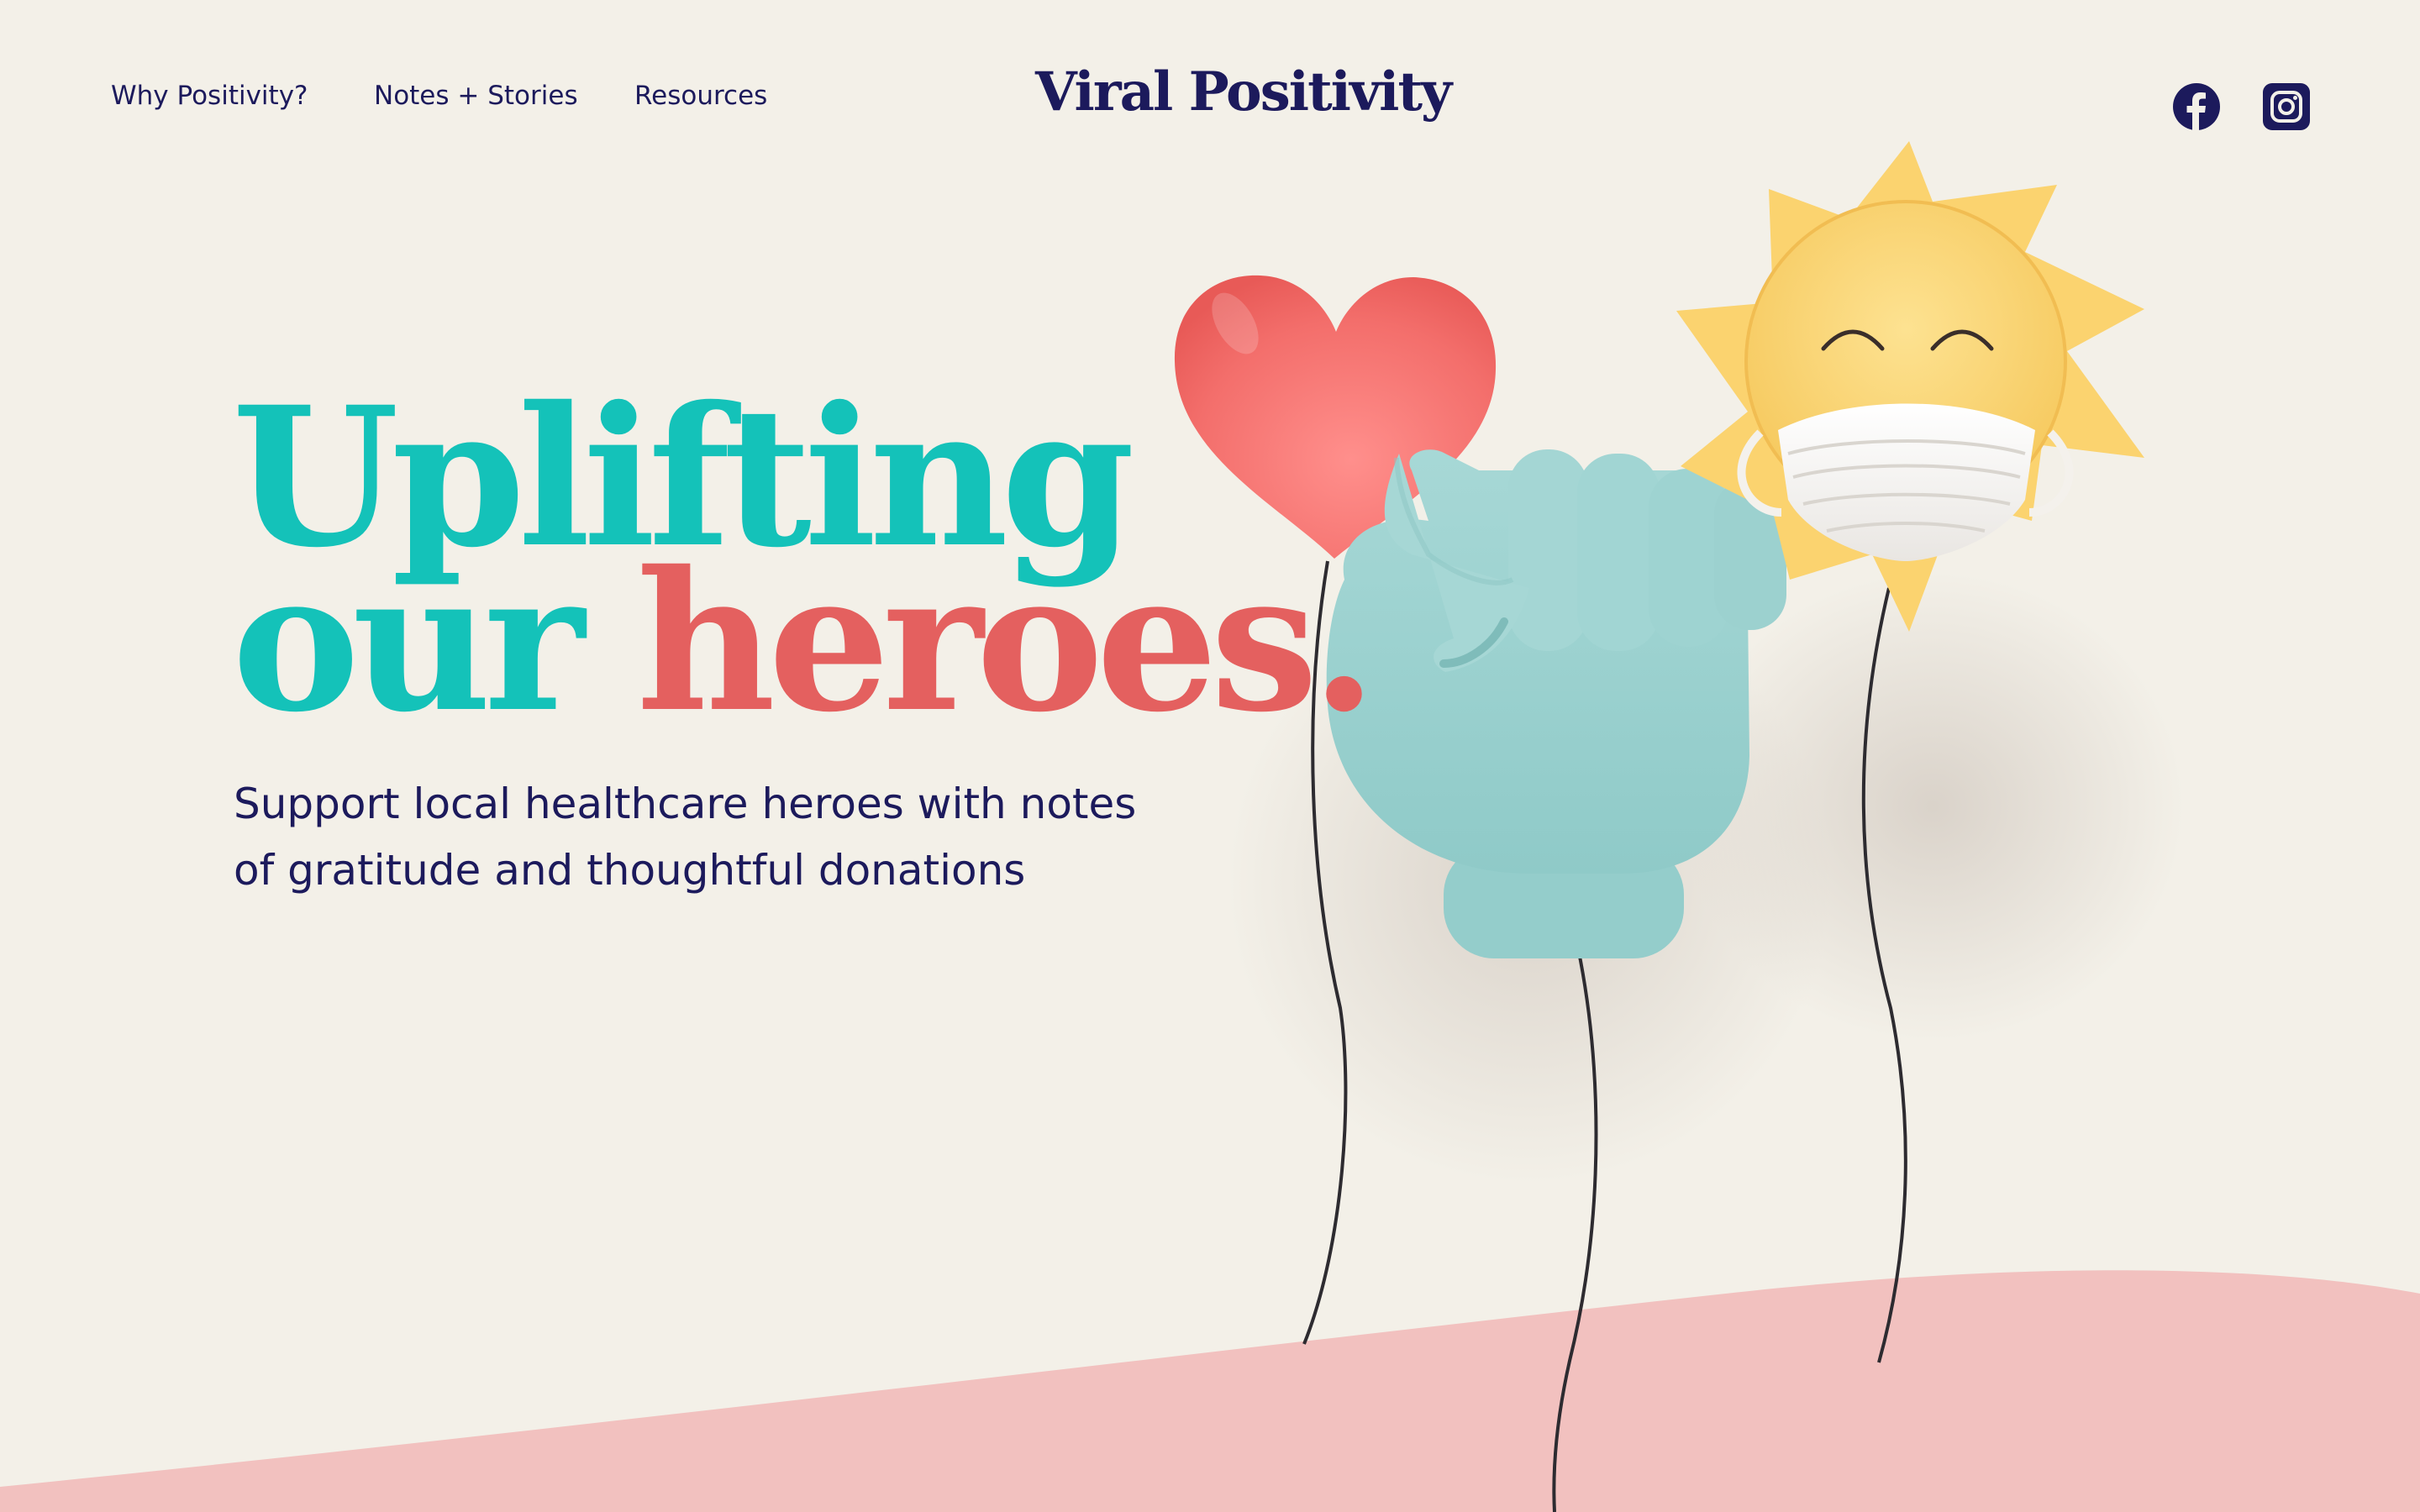  What do you see at coordinates (1243, 91) in the screenshot?
I see `site-logo: Viral Positivity` at bounding box center [1243, 91].